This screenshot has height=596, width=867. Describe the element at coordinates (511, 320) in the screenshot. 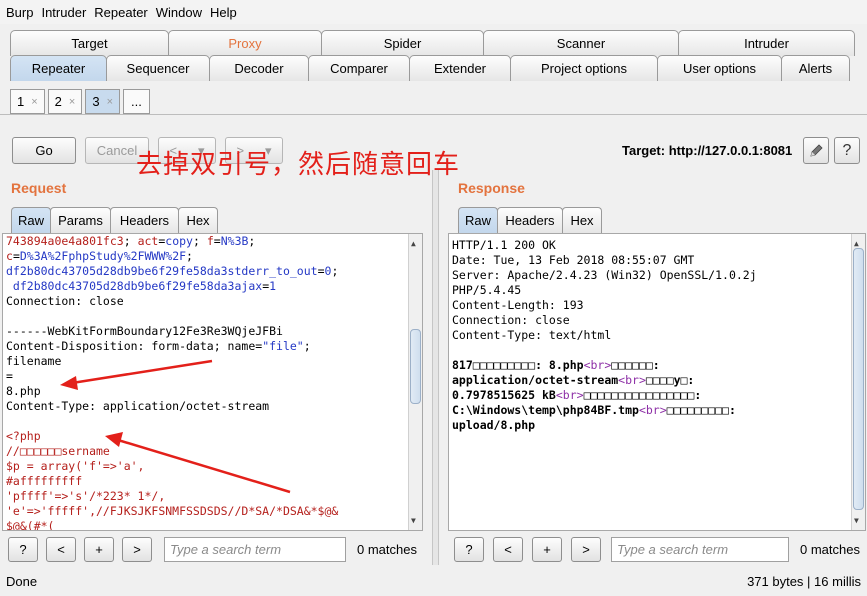

I see `response-token: Connection: close` at that location.